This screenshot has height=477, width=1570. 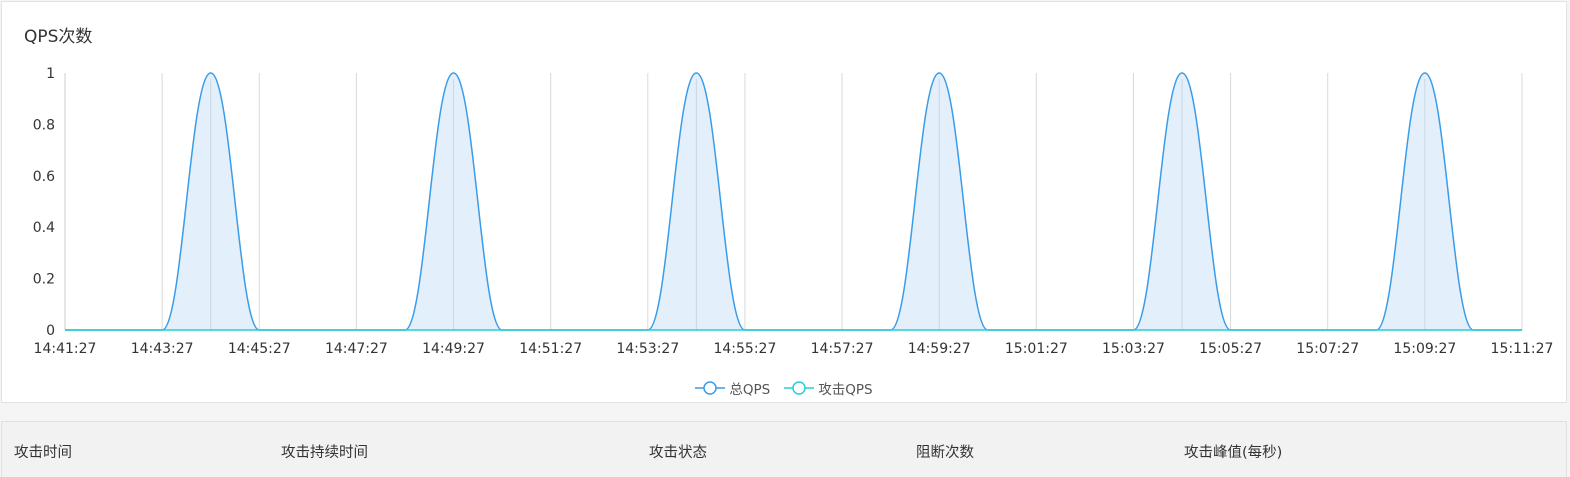 I want to click on legend-item-total-qps: 总QPS, so click(x=732, y=388).